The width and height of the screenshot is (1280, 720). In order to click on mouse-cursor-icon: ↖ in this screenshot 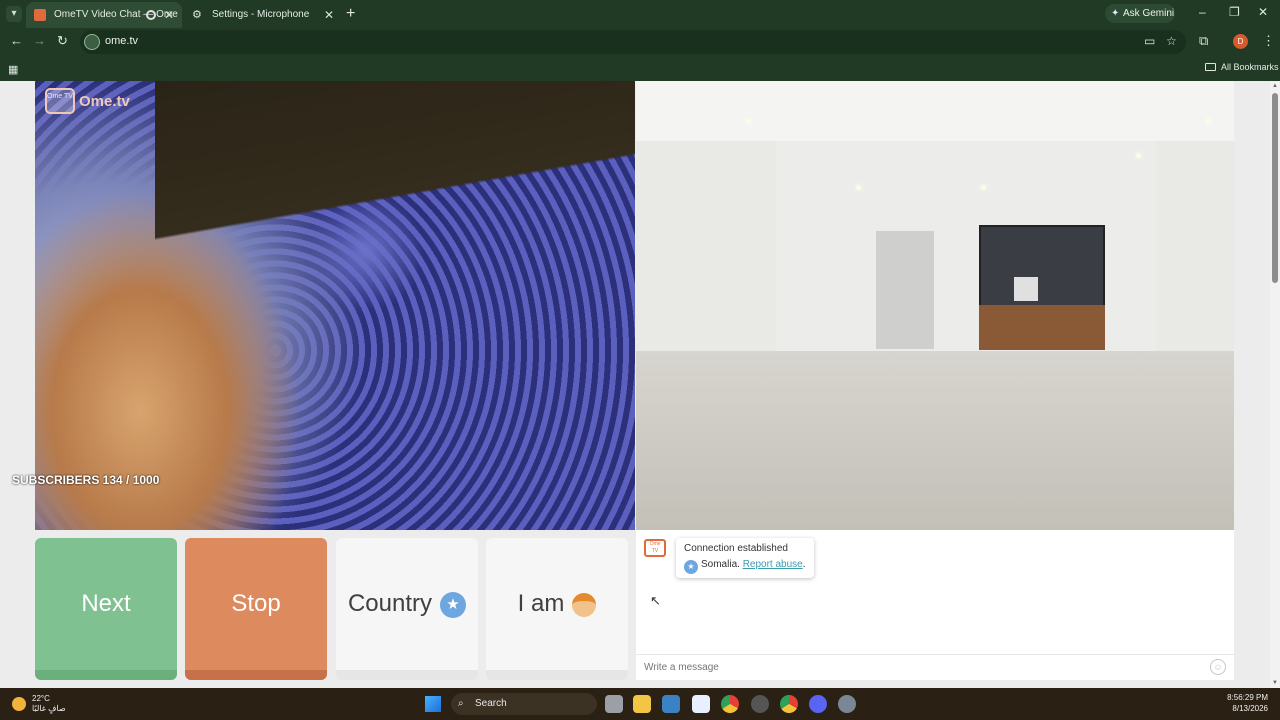, I will do `click(655, 600)`.